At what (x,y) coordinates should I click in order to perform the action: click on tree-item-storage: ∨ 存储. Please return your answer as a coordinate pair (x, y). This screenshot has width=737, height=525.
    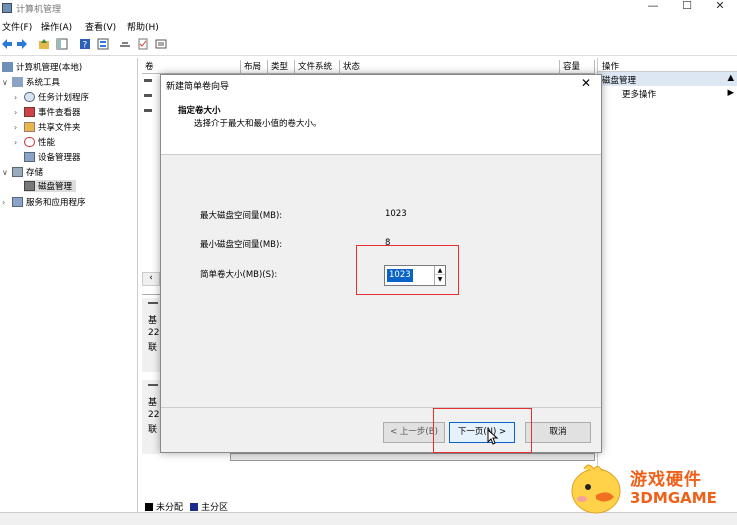
    Looking at the image, I should click on (22, 172).